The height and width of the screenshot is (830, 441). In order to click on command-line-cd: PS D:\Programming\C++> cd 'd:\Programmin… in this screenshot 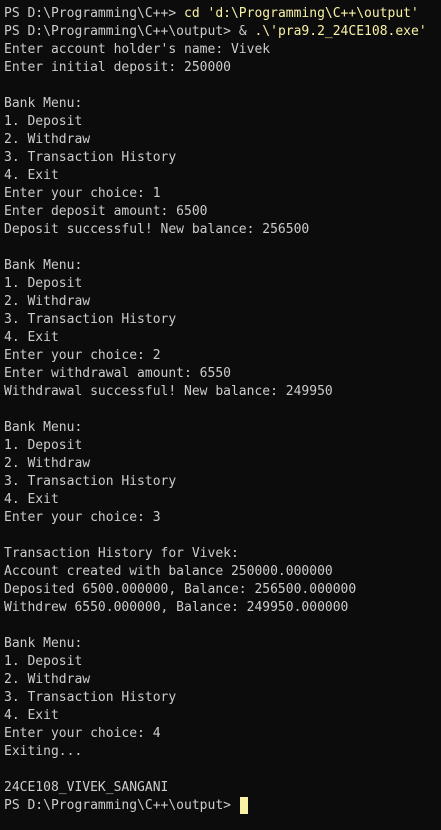, I will do `click(220, 14)`.